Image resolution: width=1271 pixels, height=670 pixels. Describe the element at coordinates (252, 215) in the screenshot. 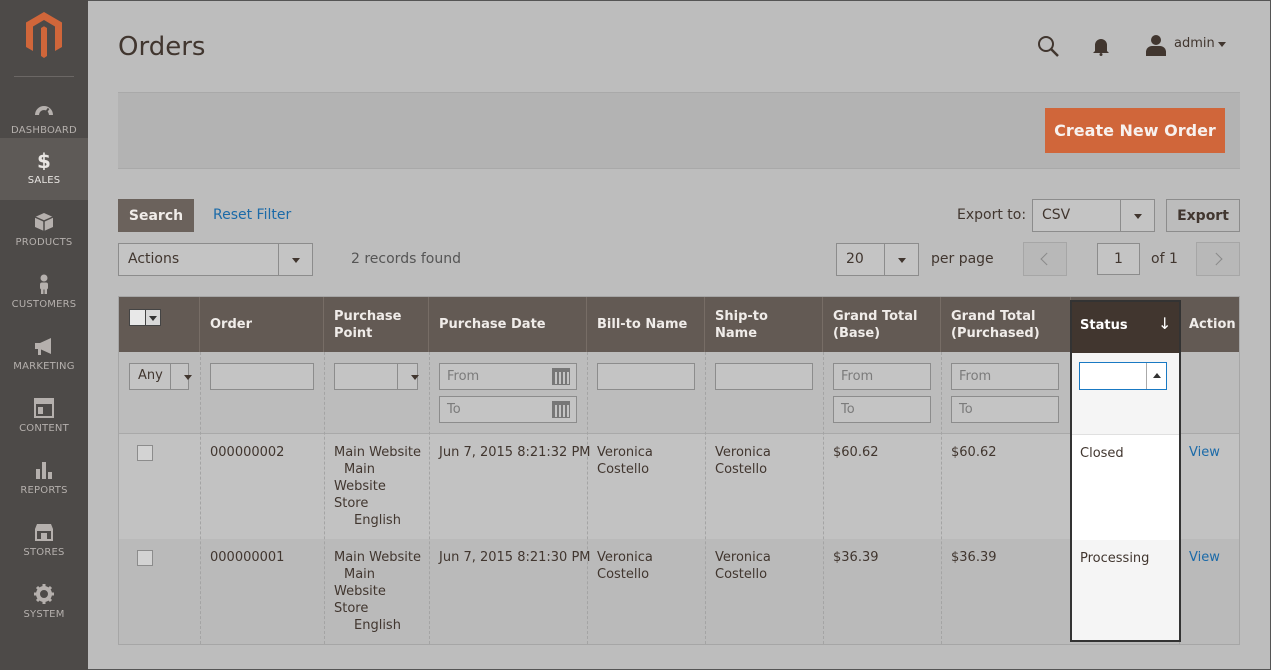

I see `reset-filter-link: Reset Filter` at that location.